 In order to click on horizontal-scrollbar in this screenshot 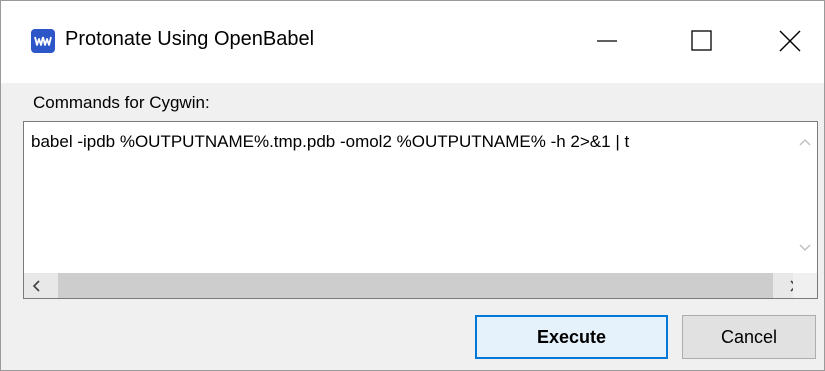, I will do `click(420, 285)`.